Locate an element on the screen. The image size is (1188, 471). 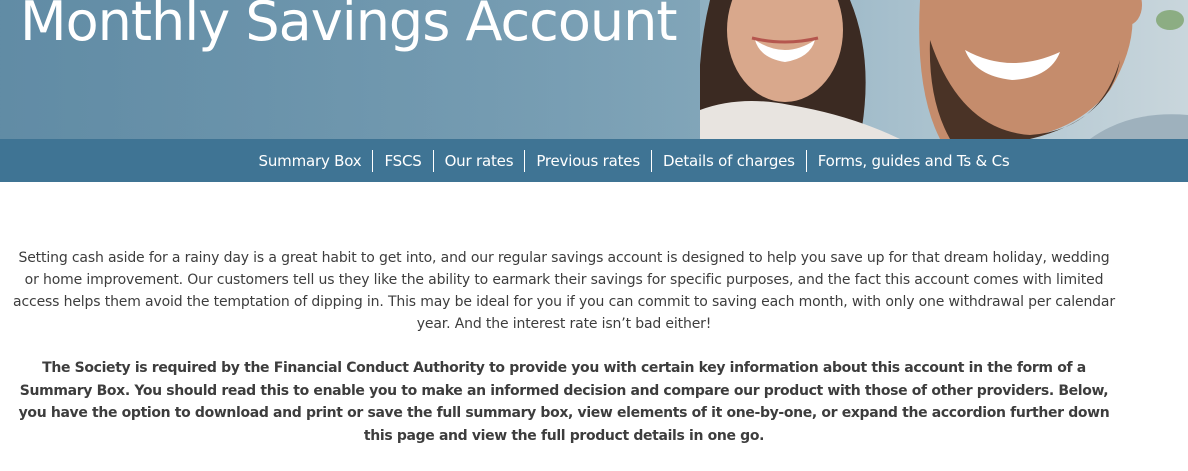
nav-item-previous-rates: Previous rates is located at coordinates (588, 160).